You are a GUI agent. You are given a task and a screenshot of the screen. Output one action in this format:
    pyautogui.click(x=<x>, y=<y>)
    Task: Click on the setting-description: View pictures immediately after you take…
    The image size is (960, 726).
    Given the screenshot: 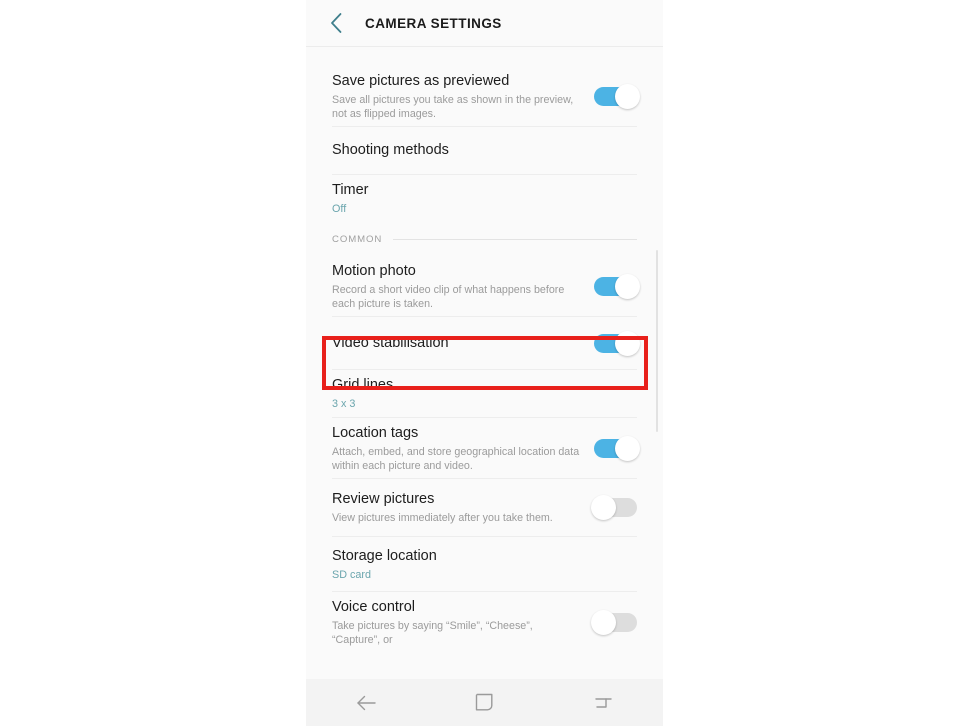 What is the action you would take?
    pyautogui.click(x=442, y=518)
    